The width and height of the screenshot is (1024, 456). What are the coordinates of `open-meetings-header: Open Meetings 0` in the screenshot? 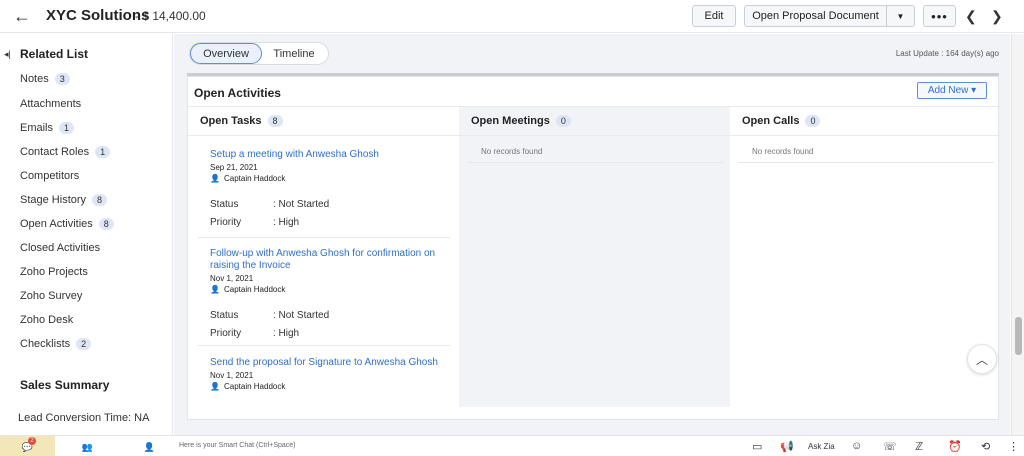 It's located at (521, 121).